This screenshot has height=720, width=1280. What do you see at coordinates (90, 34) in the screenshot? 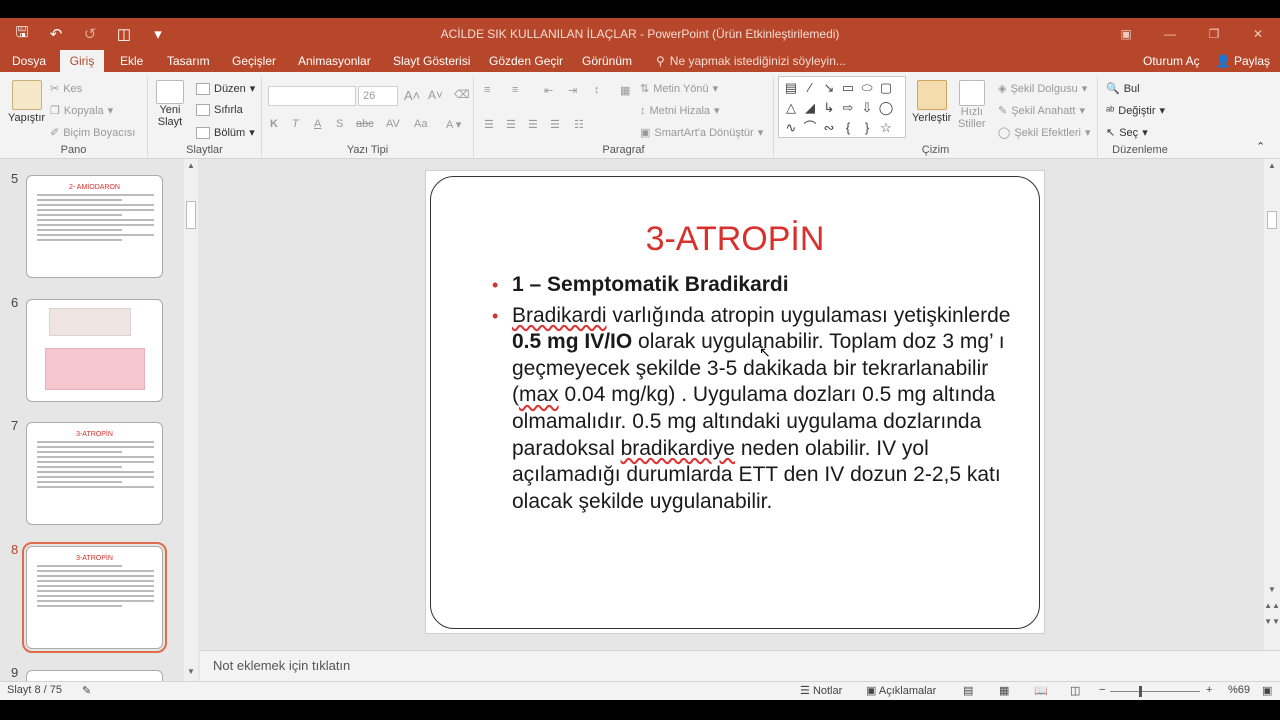
I see `redo-icon: ↺` at bounding box center [90, 34].